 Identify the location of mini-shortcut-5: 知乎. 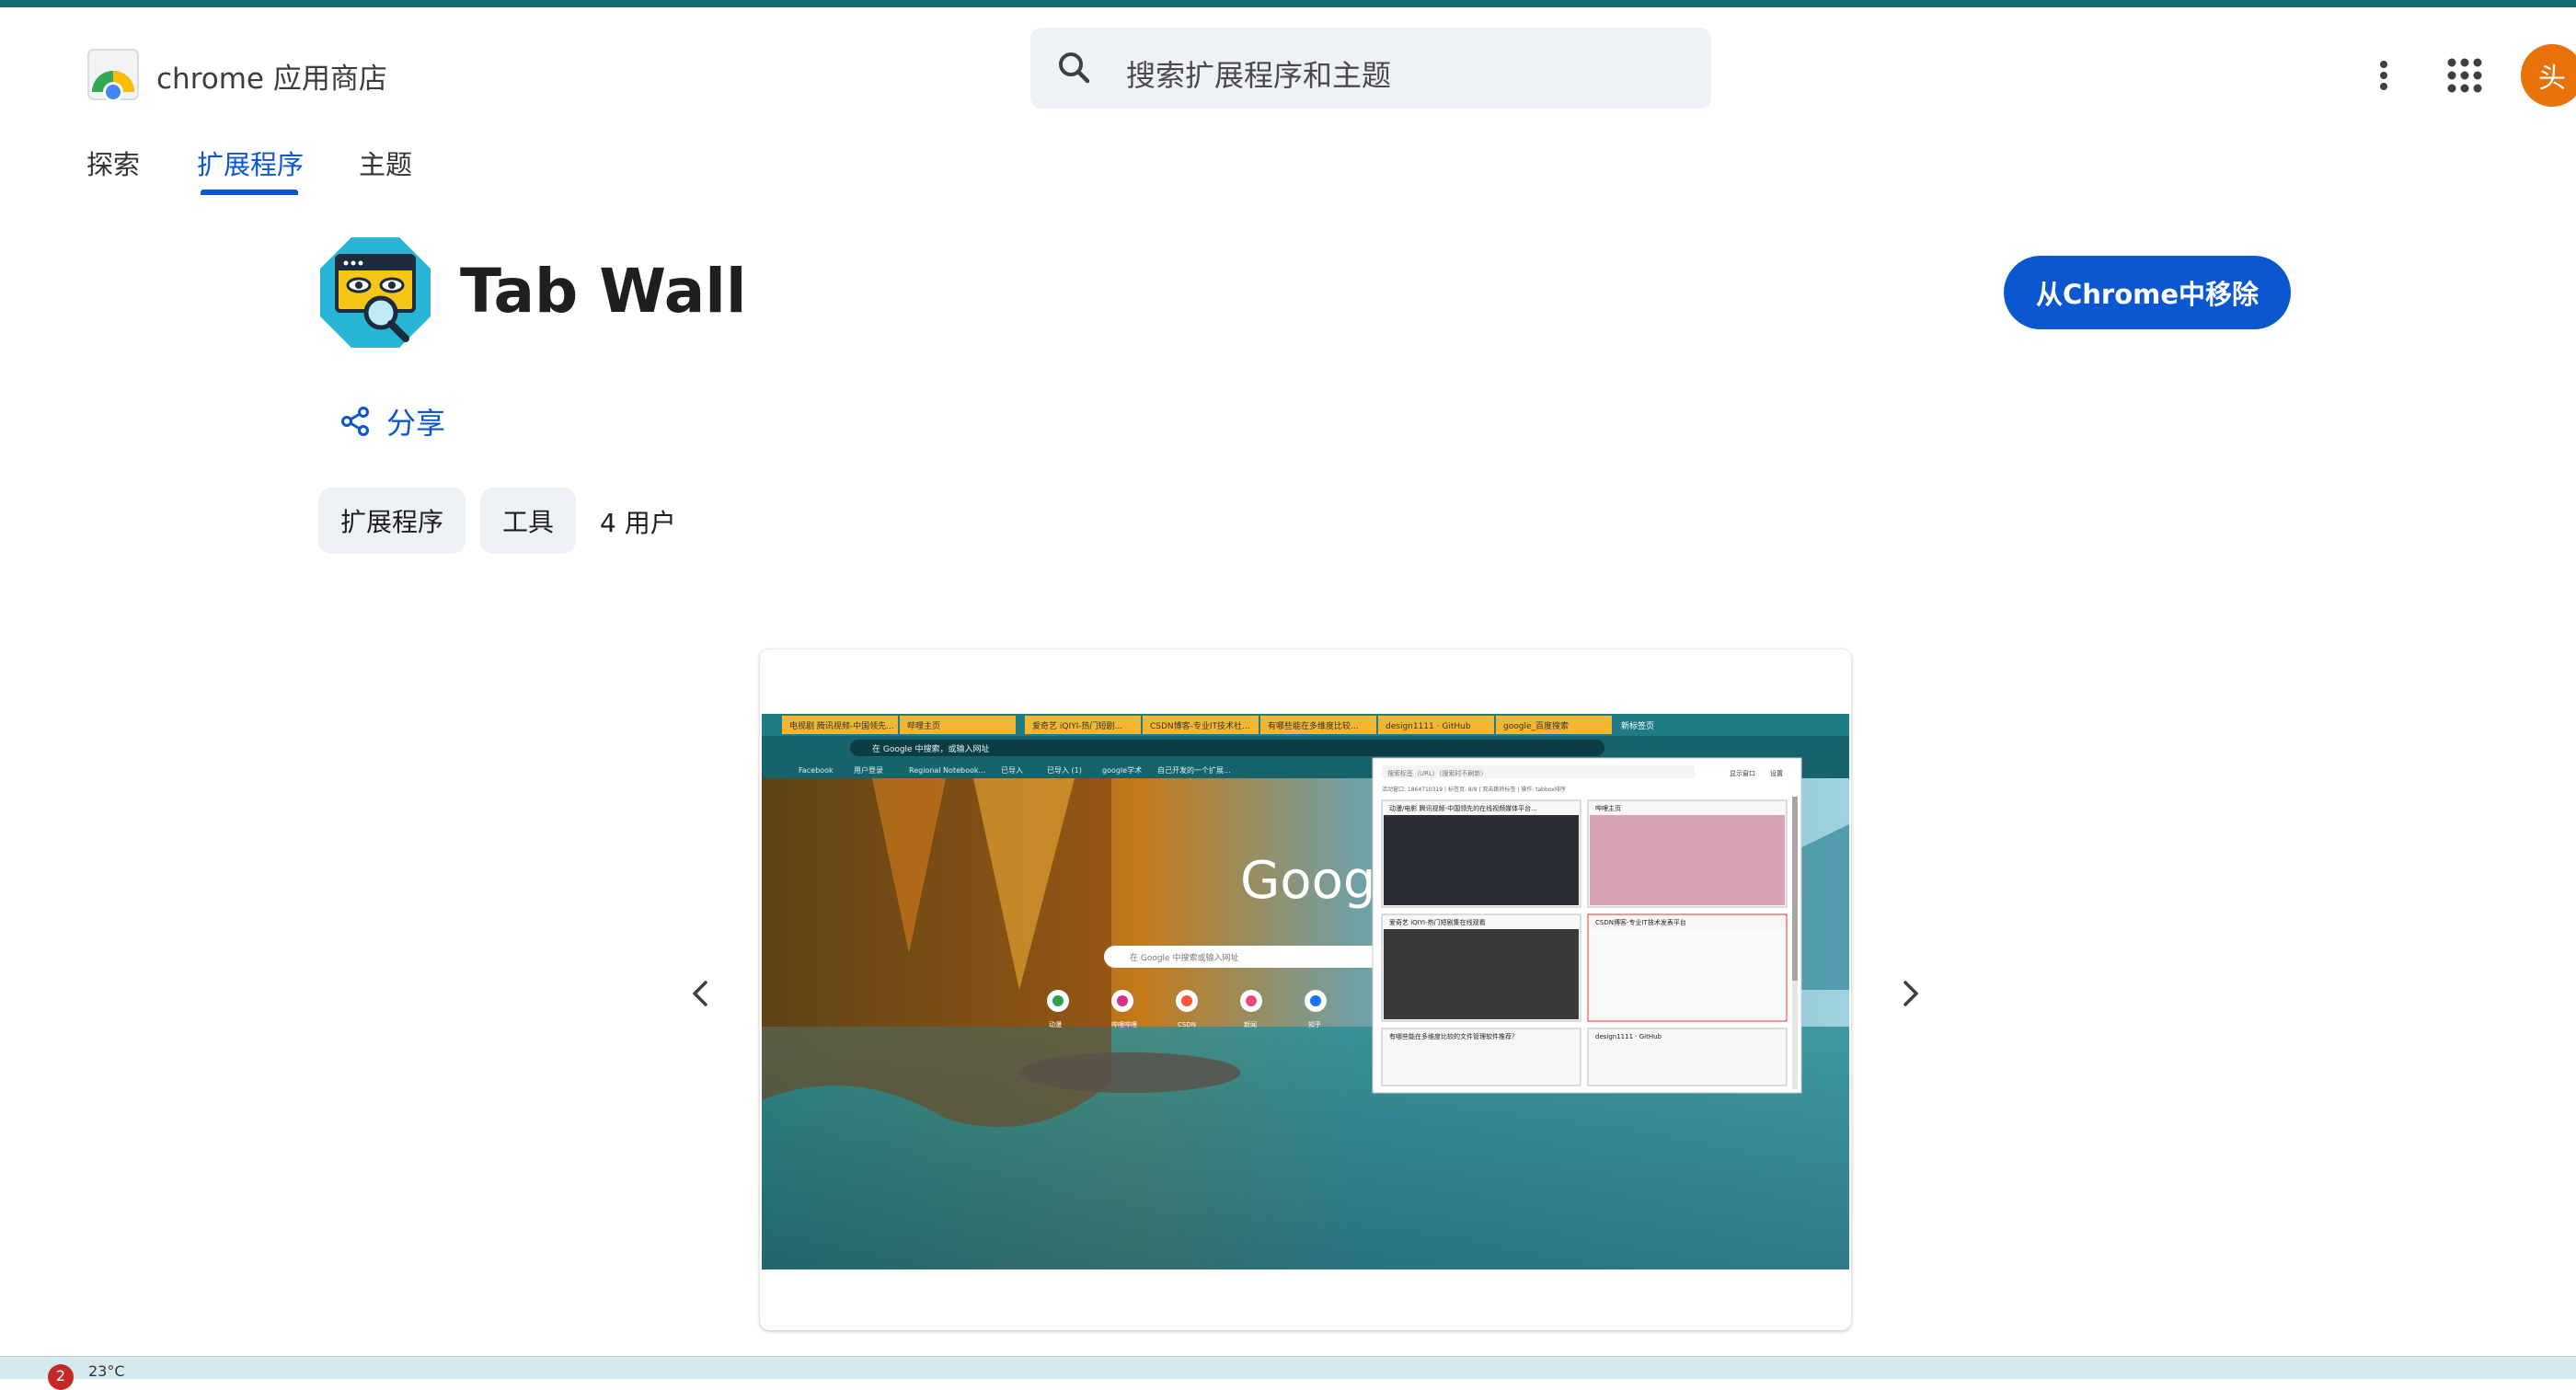
(1314, 1024).